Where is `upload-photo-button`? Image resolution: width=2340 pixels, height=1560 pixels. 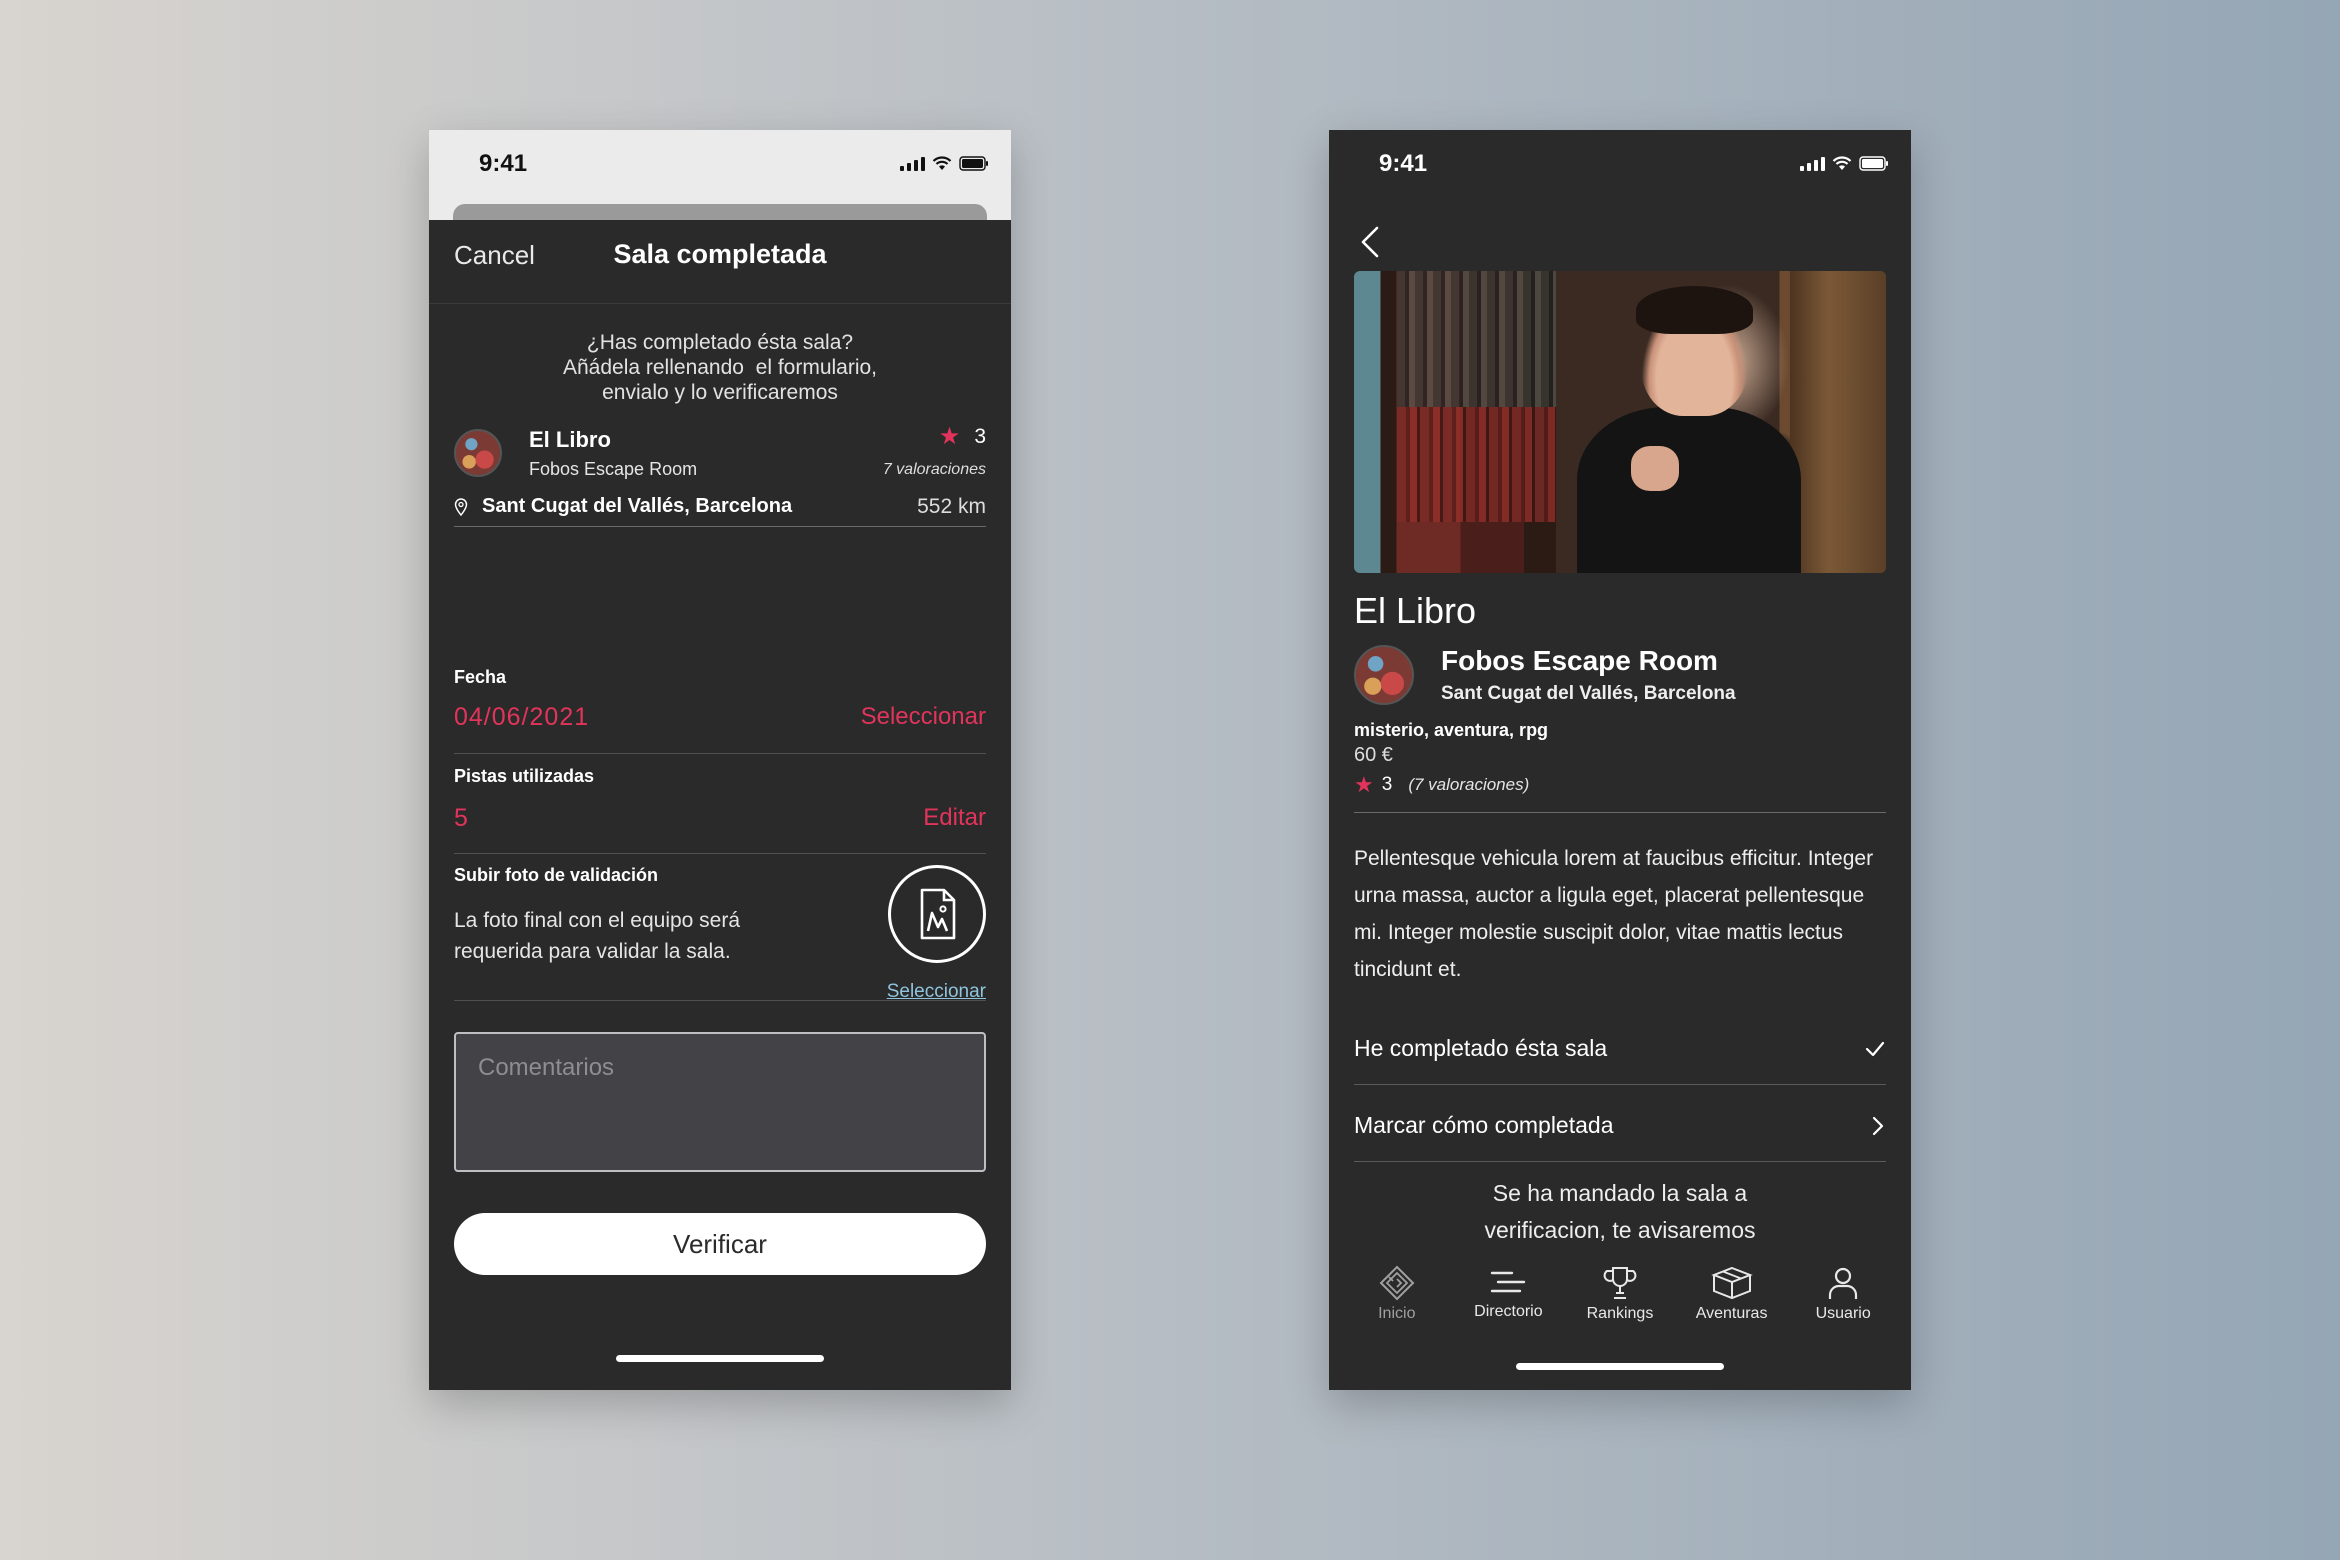
upload-photo-button is located at coordinates (937, 914).